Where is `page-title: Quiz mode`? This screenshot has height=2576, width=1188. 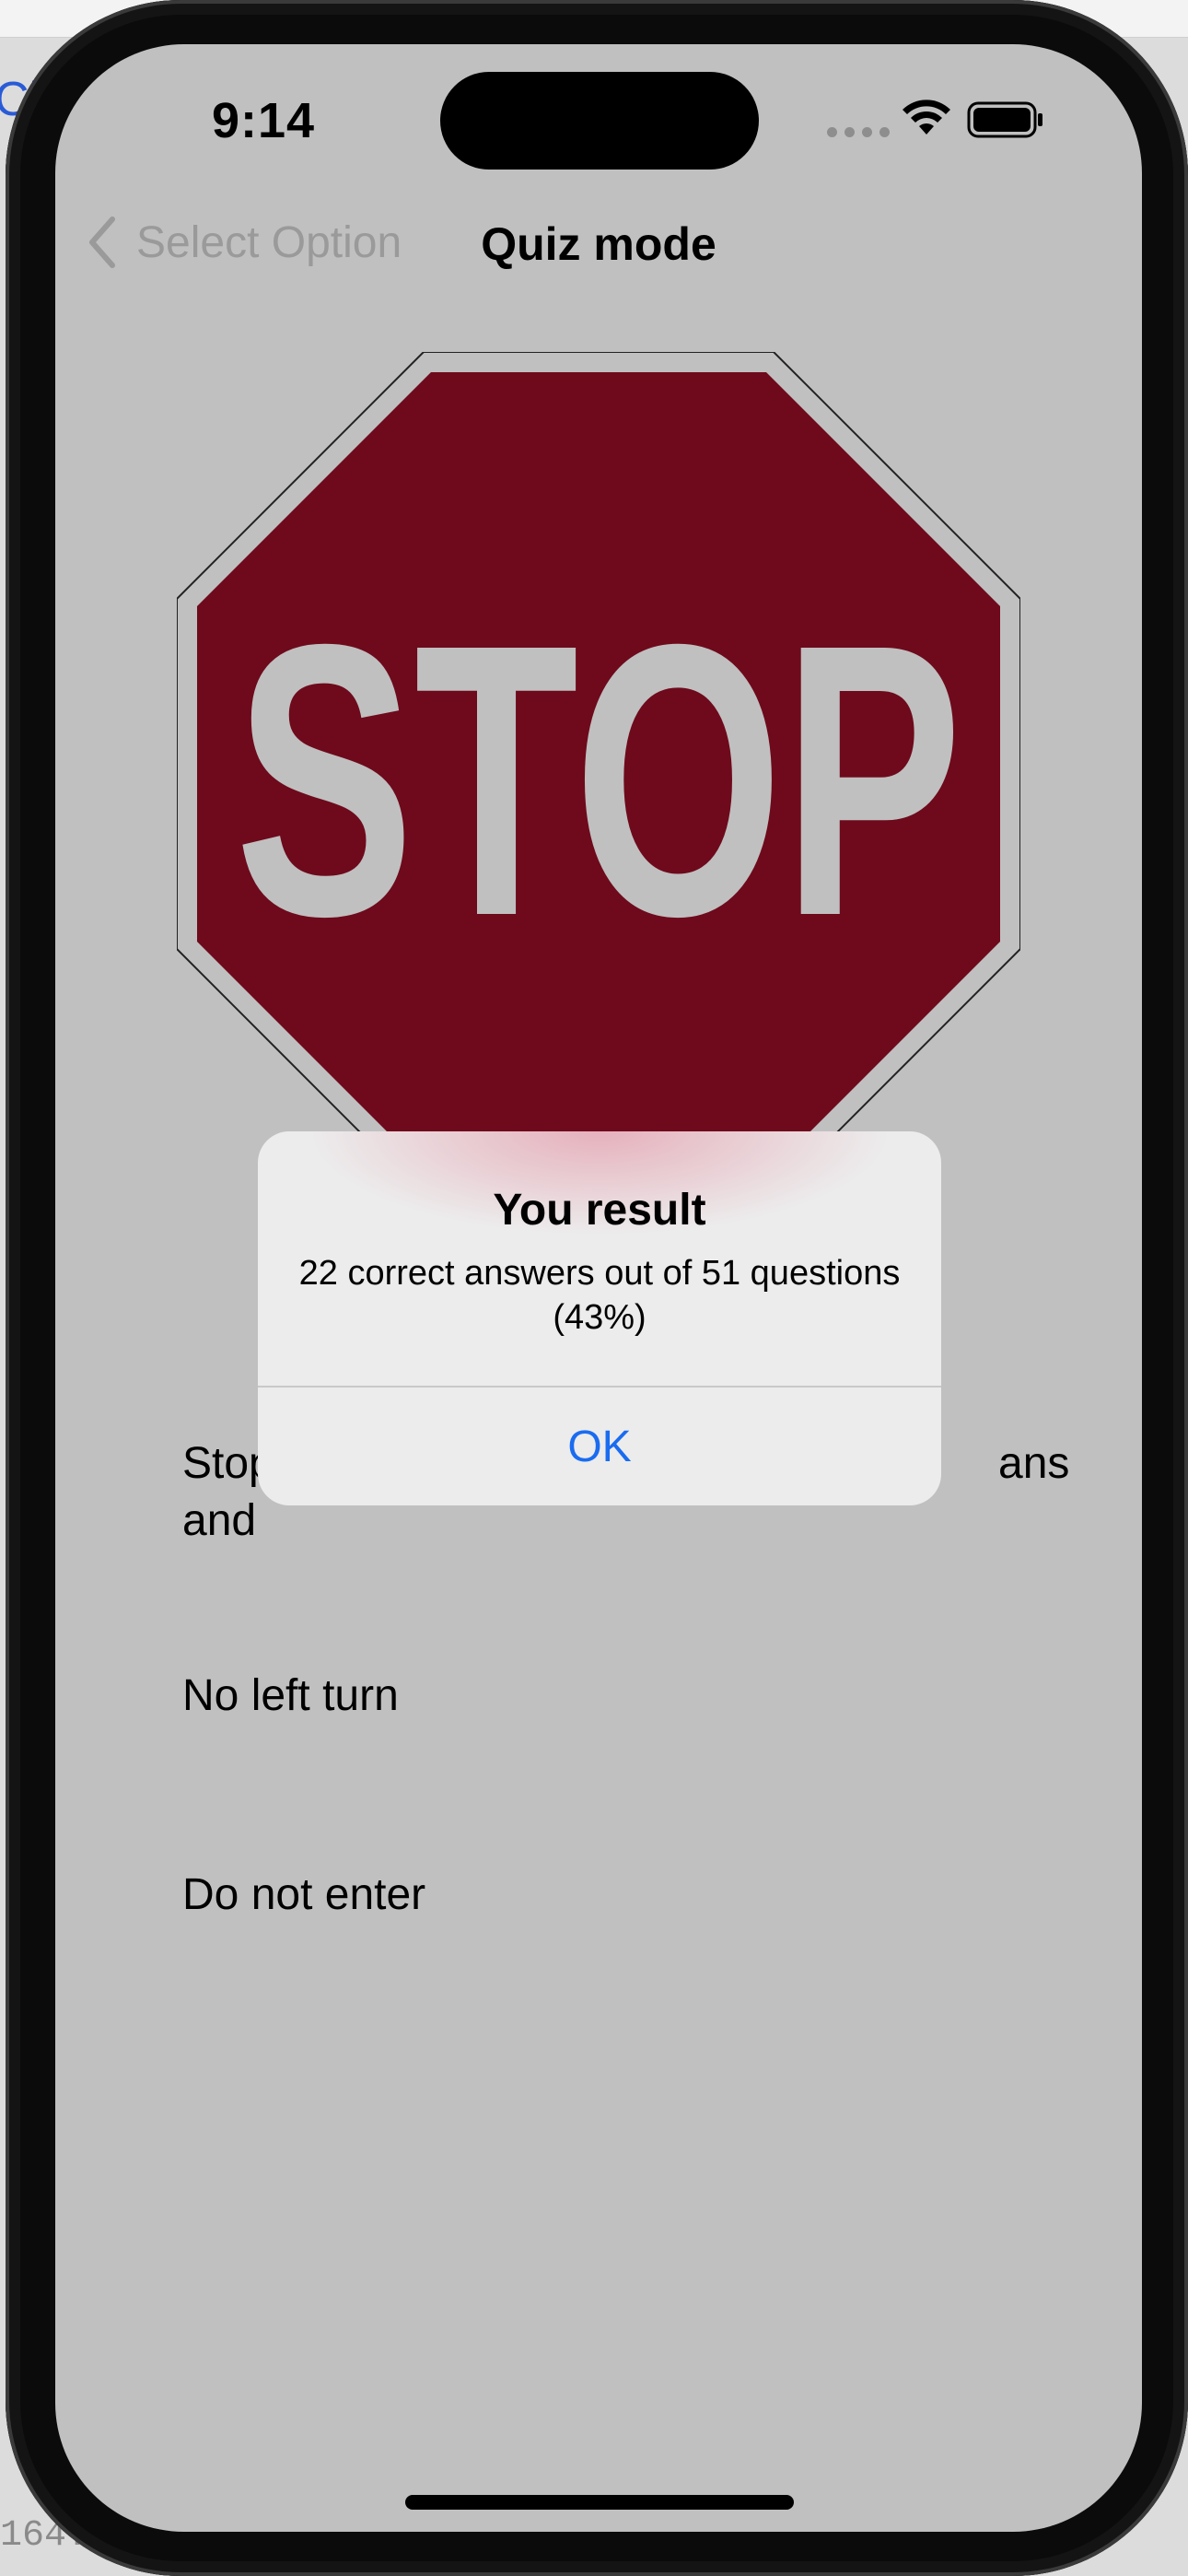
page-title: Quiz mode is located at coordinates (598, 244).